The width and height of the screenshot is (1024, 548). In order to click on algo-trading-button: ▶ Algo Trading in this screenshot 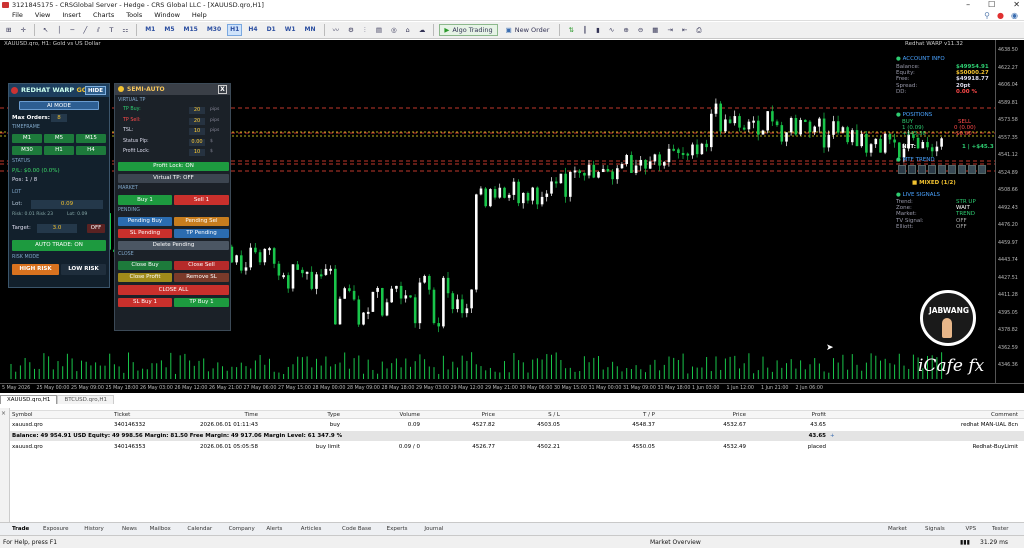, I will do `click(468, 30)`.